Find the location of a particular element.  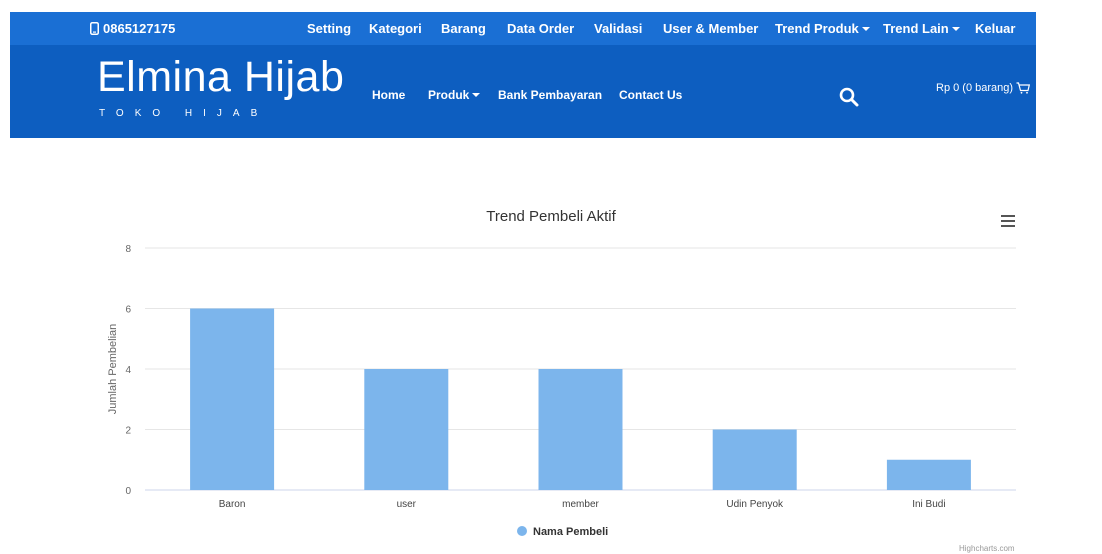

x-tick-label: Baron is located at coordinates (232, 504).